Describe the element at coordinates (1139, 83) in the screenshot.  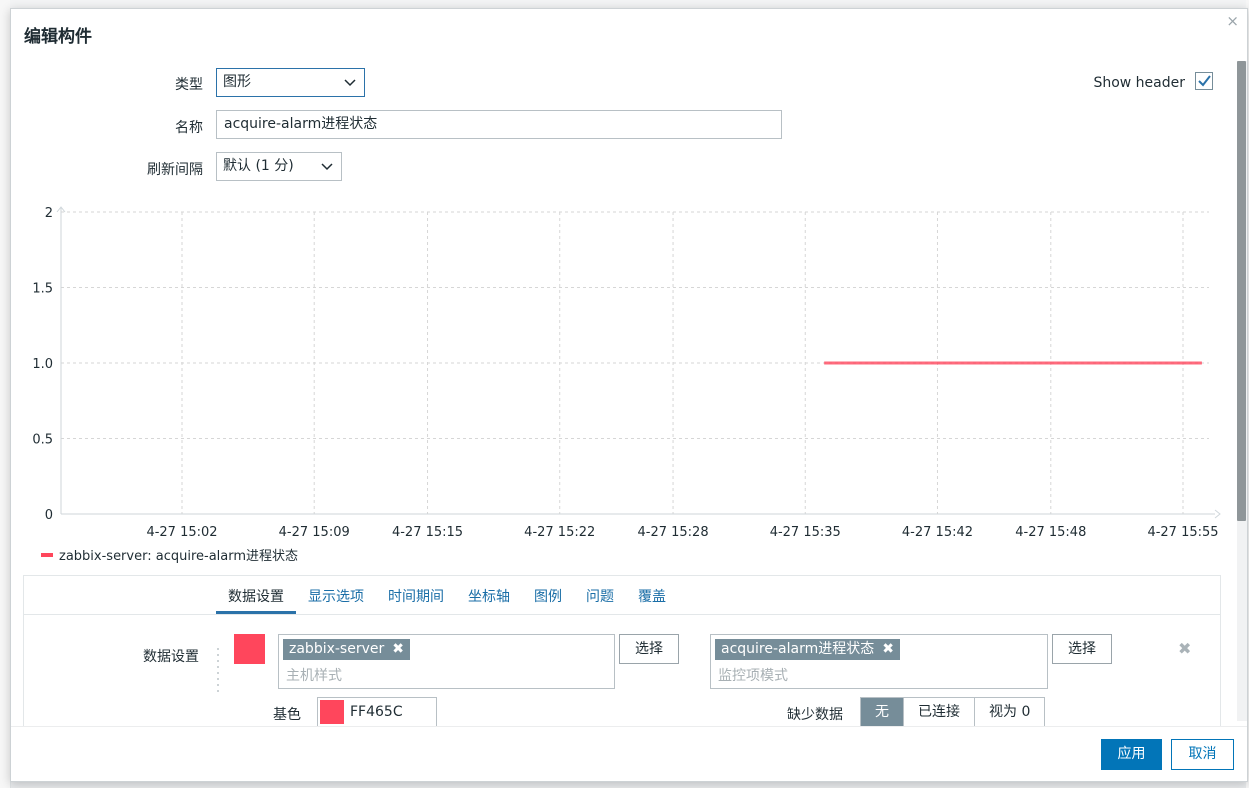
I see `show-header-label: Show header` at that location.